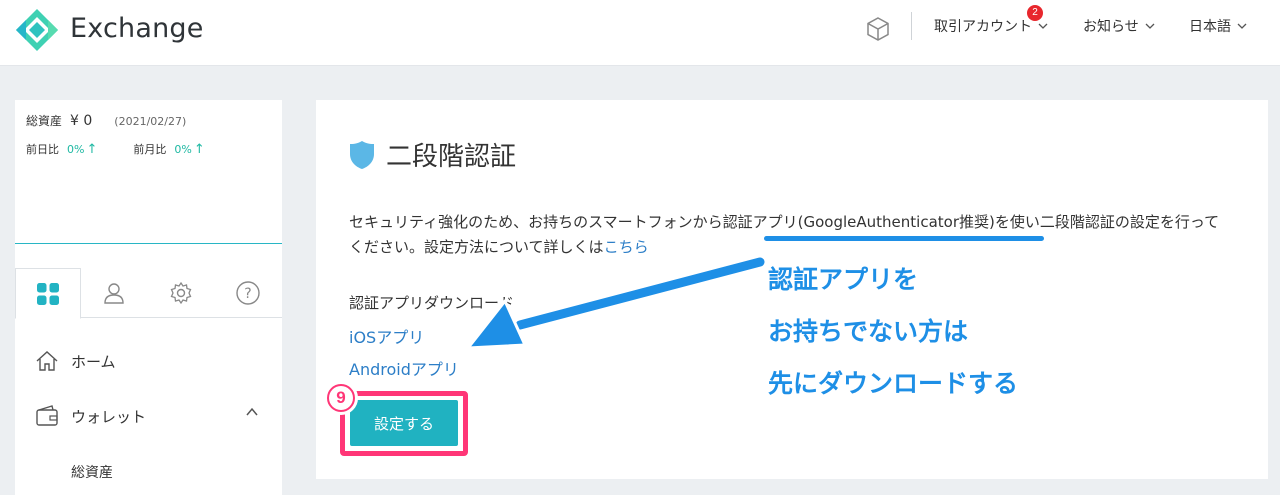 The image size is (1280, 495). Describe the element at coordinates (44, 121) in the screenshot. I see `total-assets-label: 総資産` at that location.